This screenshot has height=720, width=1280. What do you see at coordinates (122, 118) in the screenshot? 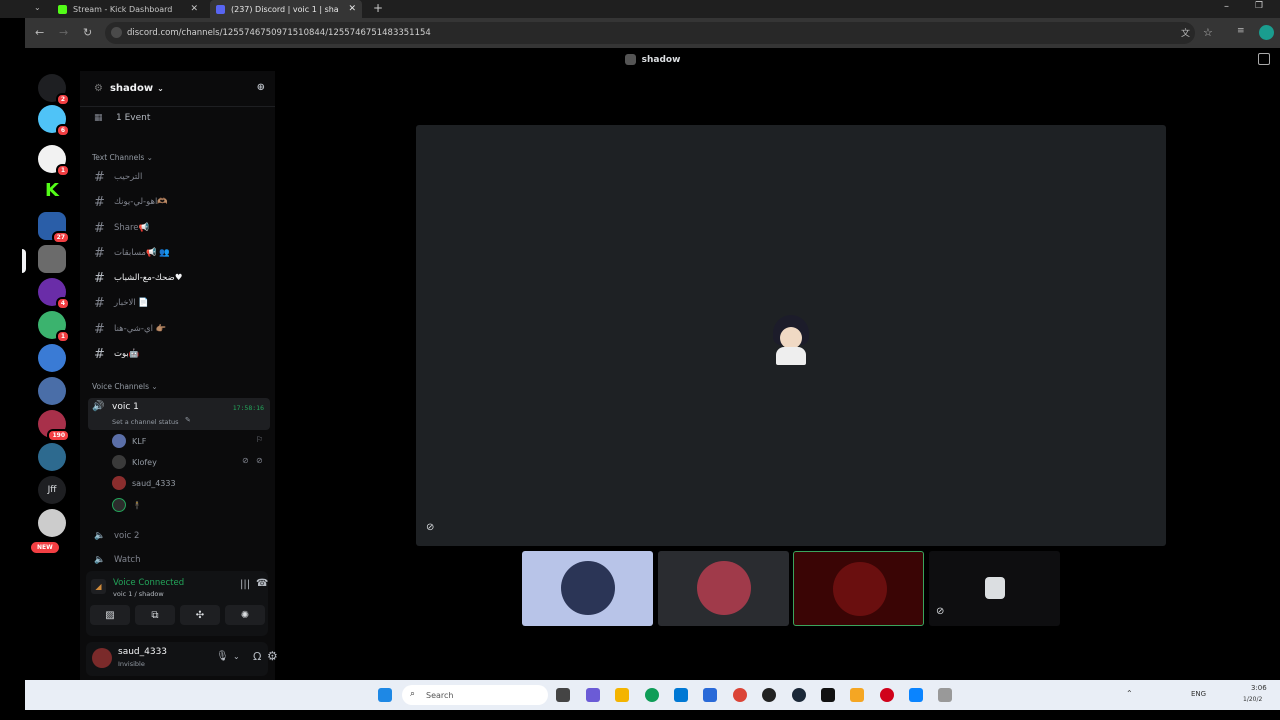
I see `events-row: ▦ 1 Event` at bounding box center [122, 118].